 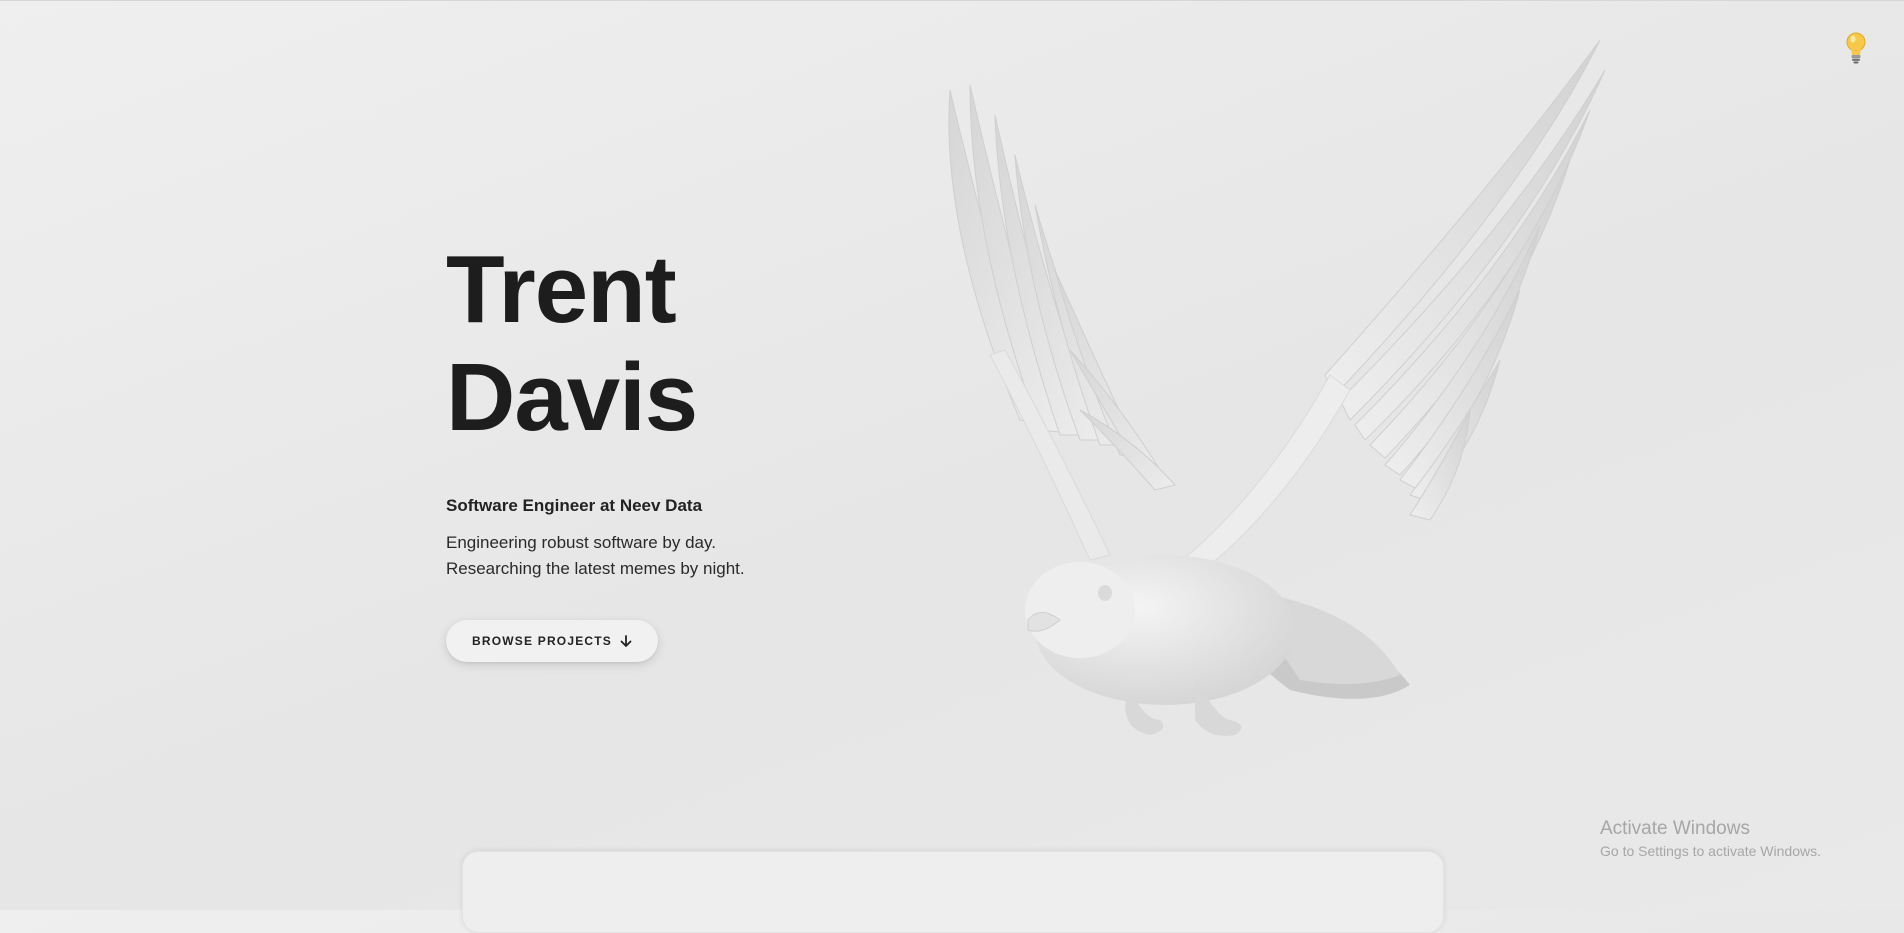 What do you see at coordinates (952, 0) in the screenshot?
I see `top-border` at bounding box center [952, 0].